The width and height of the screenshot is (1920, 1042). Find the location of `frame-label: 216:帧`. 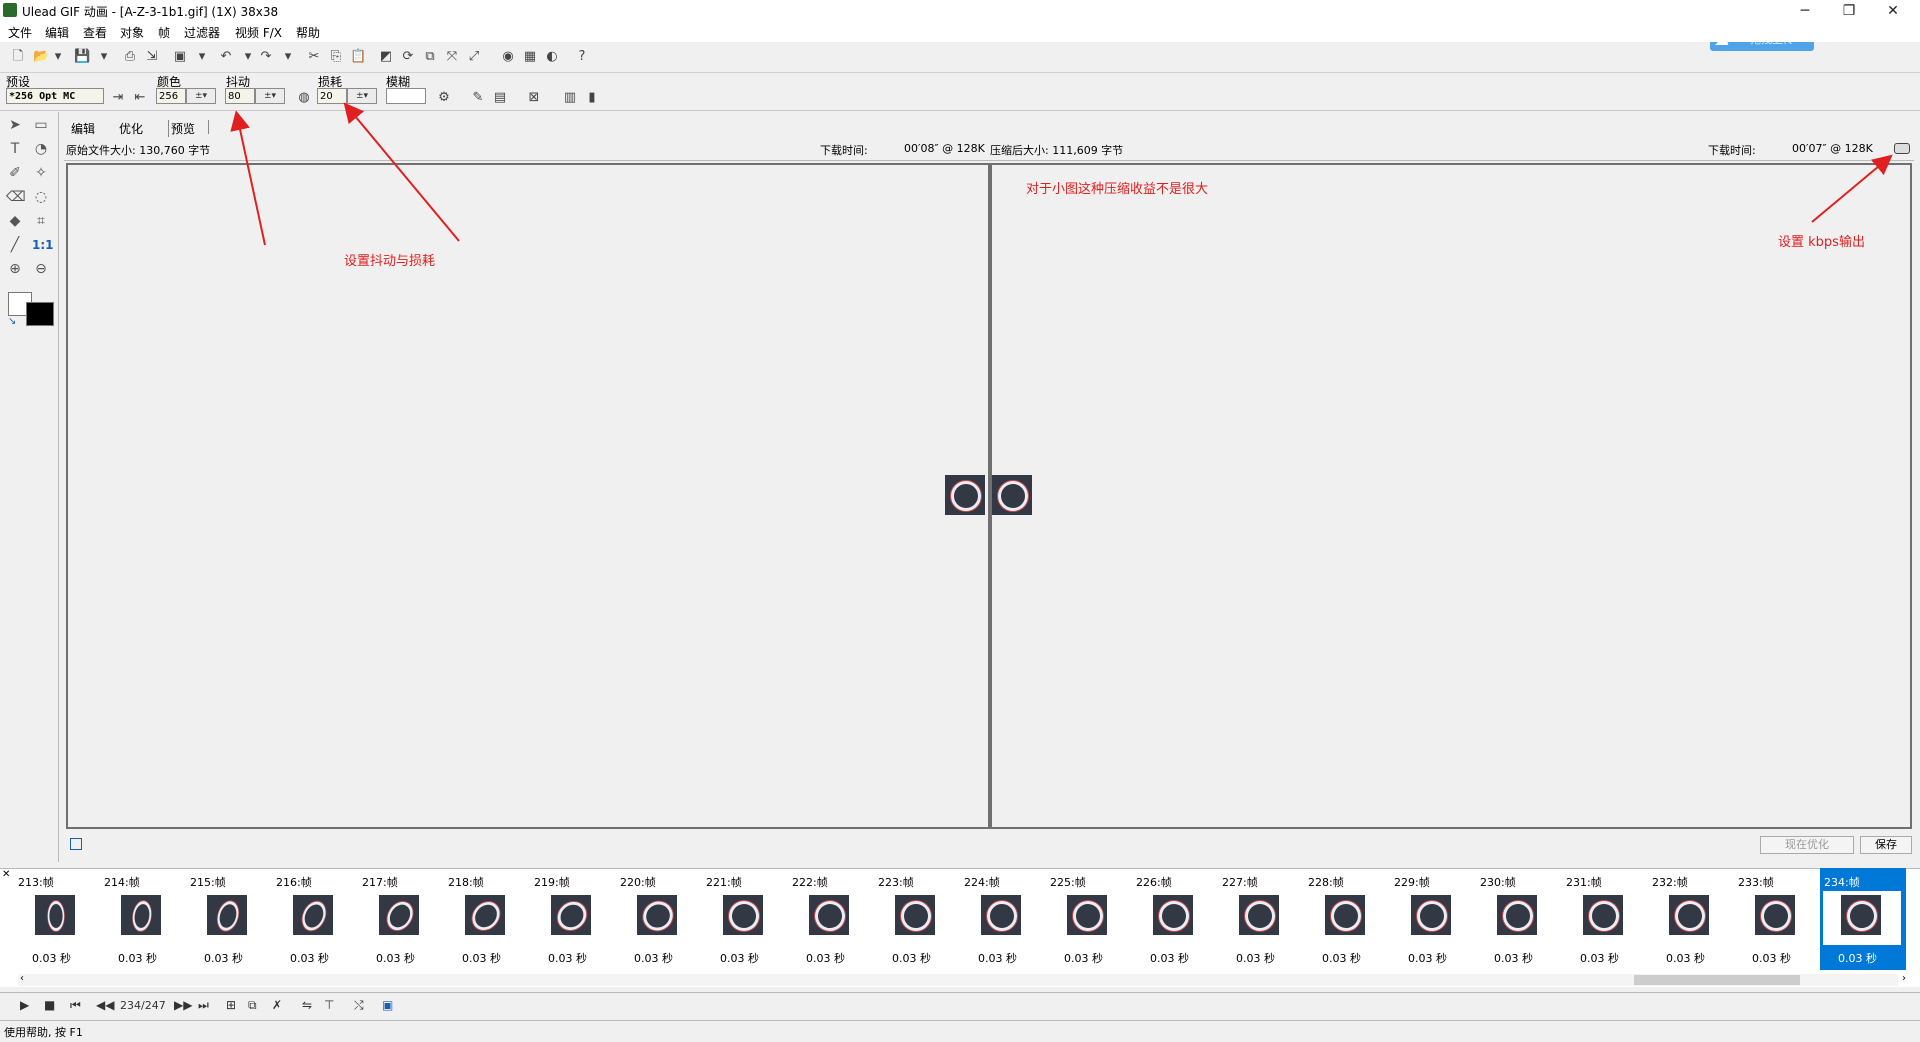

frame-label: 216:帧 is located at coordinates (294, 882).